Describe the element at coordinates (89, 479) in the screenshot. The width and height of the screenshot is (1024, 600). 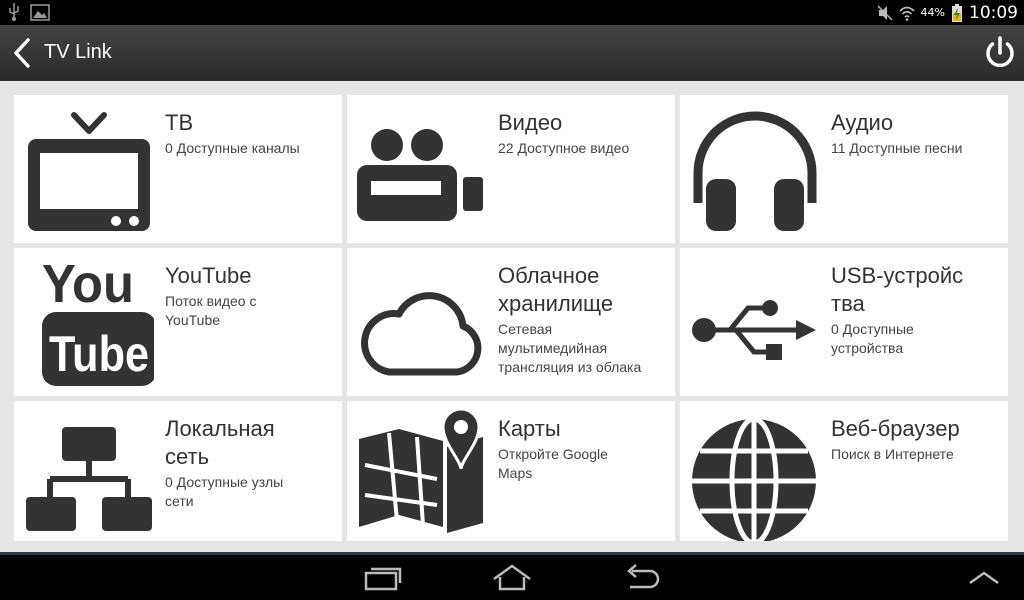
I see `network-icon` at that location.